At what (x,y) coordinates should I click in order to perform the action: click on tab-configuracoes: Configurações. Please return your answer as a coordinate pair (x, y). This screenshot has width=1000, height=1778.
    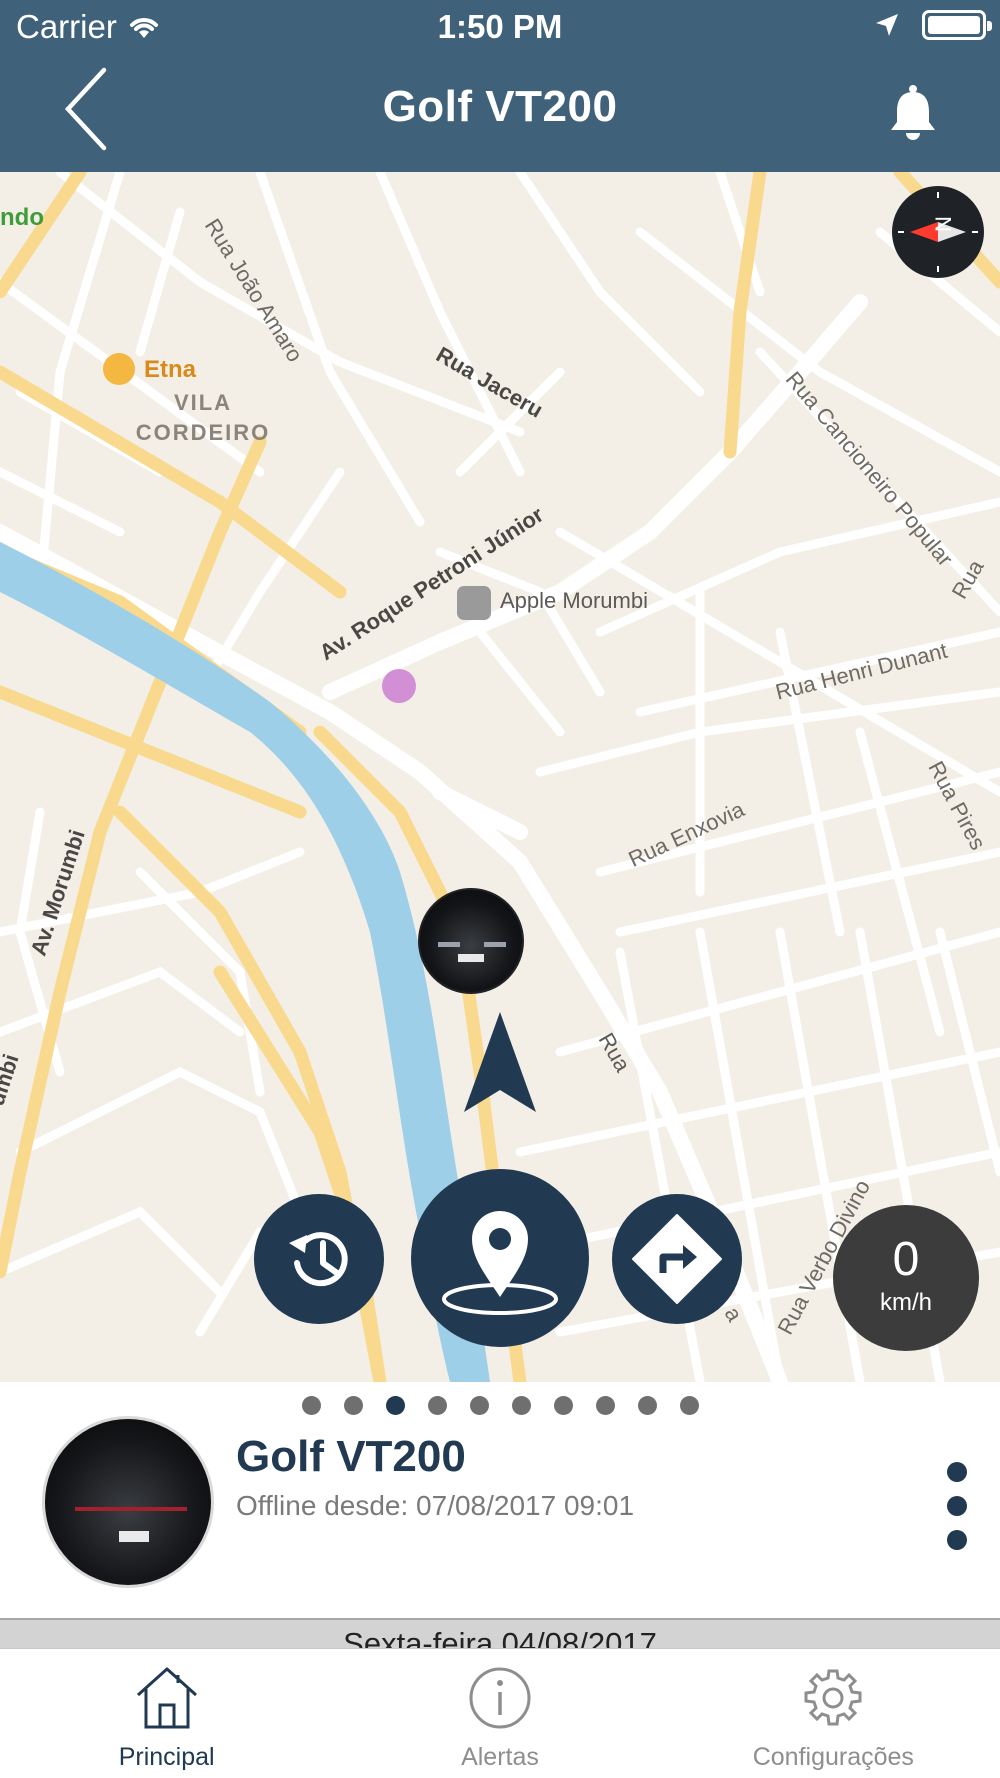
    Looking at the image, I should click on (833, 1713).